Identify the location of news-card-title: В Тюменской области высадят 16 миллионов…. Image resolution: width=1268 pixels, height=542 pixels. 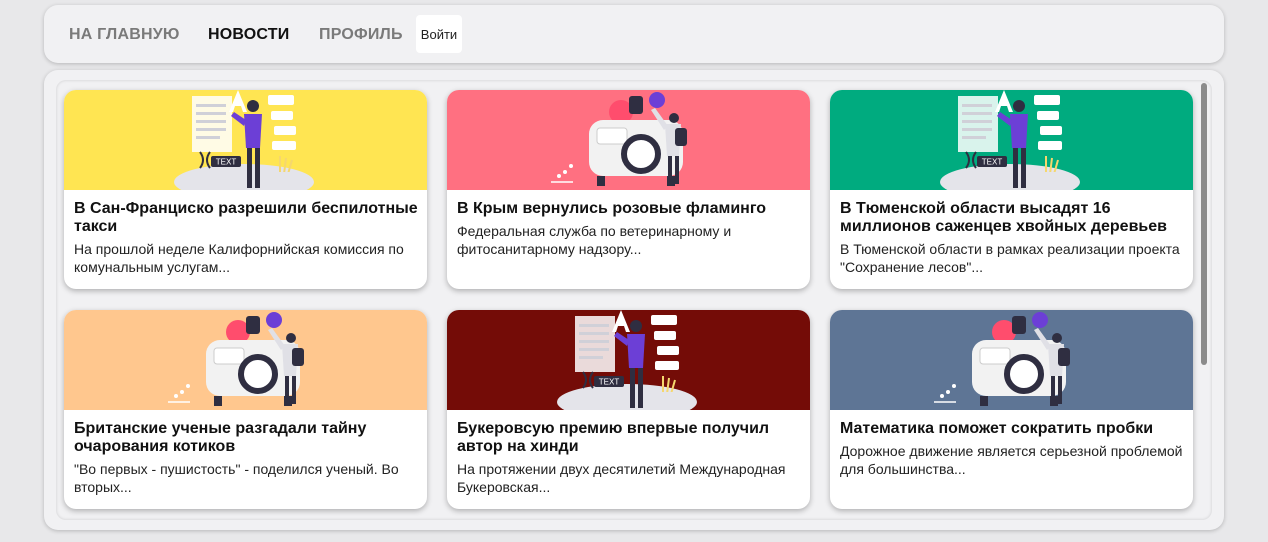
(1012, 218).